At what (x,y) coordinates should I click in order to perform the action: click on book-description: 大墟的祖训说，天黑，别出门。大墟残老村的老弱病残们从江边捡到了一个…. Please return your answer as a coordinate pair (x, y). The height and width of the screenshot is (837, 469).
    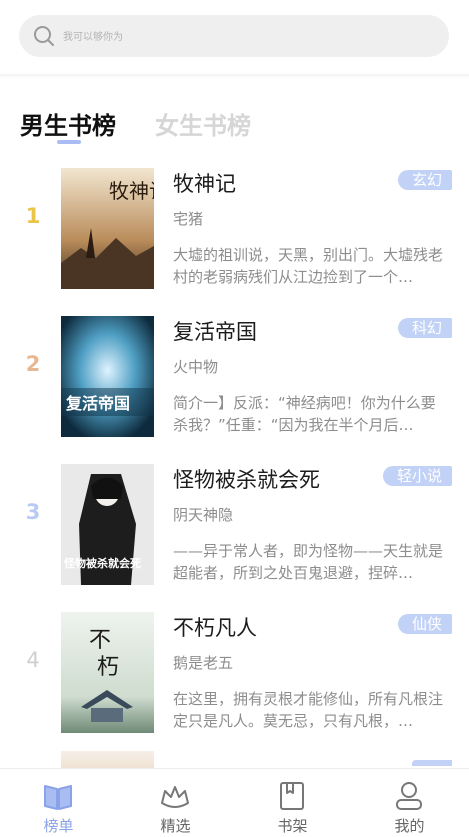
    Looking at the image, I should click on (308, 266).